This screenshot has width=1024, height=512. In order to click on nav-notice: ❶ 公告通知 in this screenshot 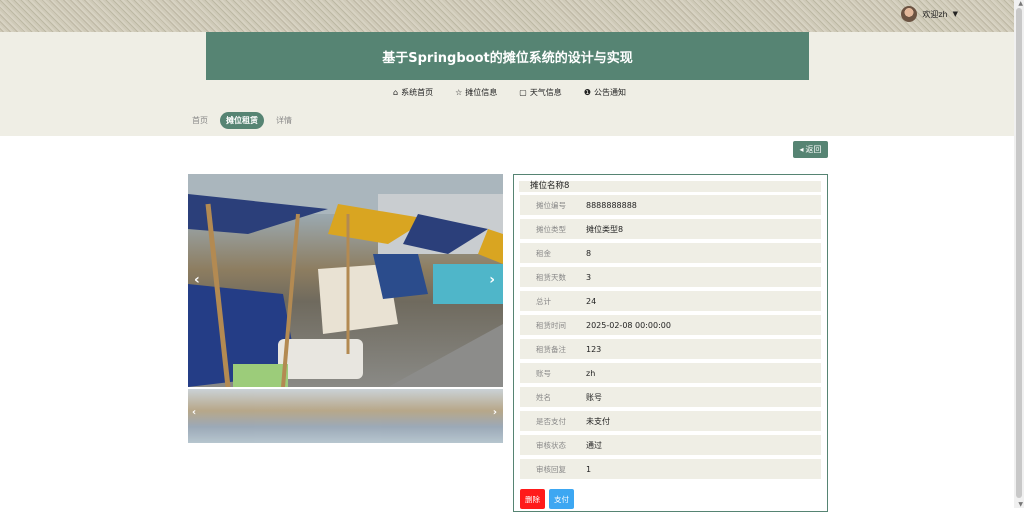, I will do `click(605, 92)`.